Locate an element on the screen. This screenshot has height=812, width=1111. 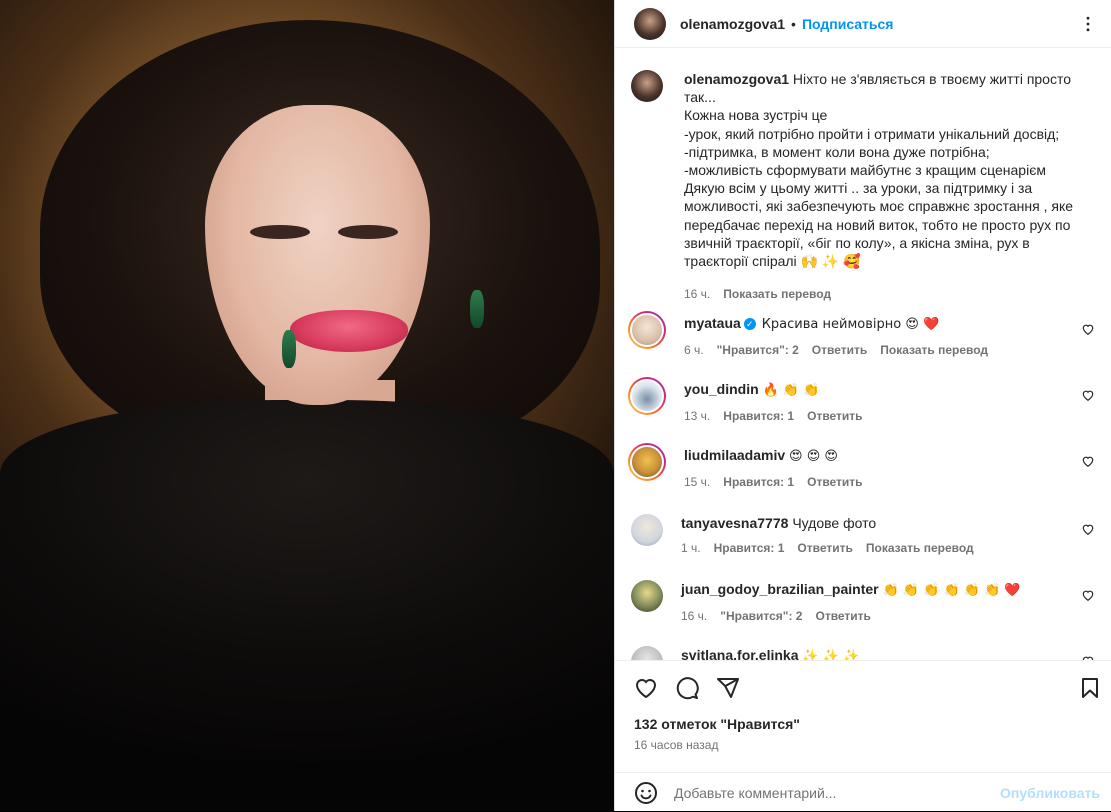
comment-meta: 16 ч. "Нравится": 2 Ответить is located at coordinates (892, 616).